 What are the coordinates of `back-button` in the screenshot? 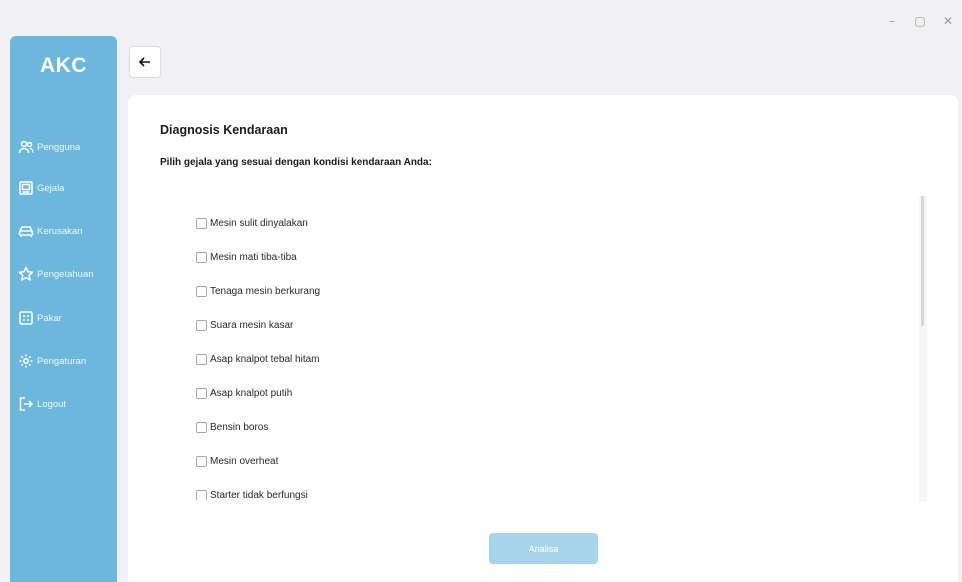 It's located at (145, 62).